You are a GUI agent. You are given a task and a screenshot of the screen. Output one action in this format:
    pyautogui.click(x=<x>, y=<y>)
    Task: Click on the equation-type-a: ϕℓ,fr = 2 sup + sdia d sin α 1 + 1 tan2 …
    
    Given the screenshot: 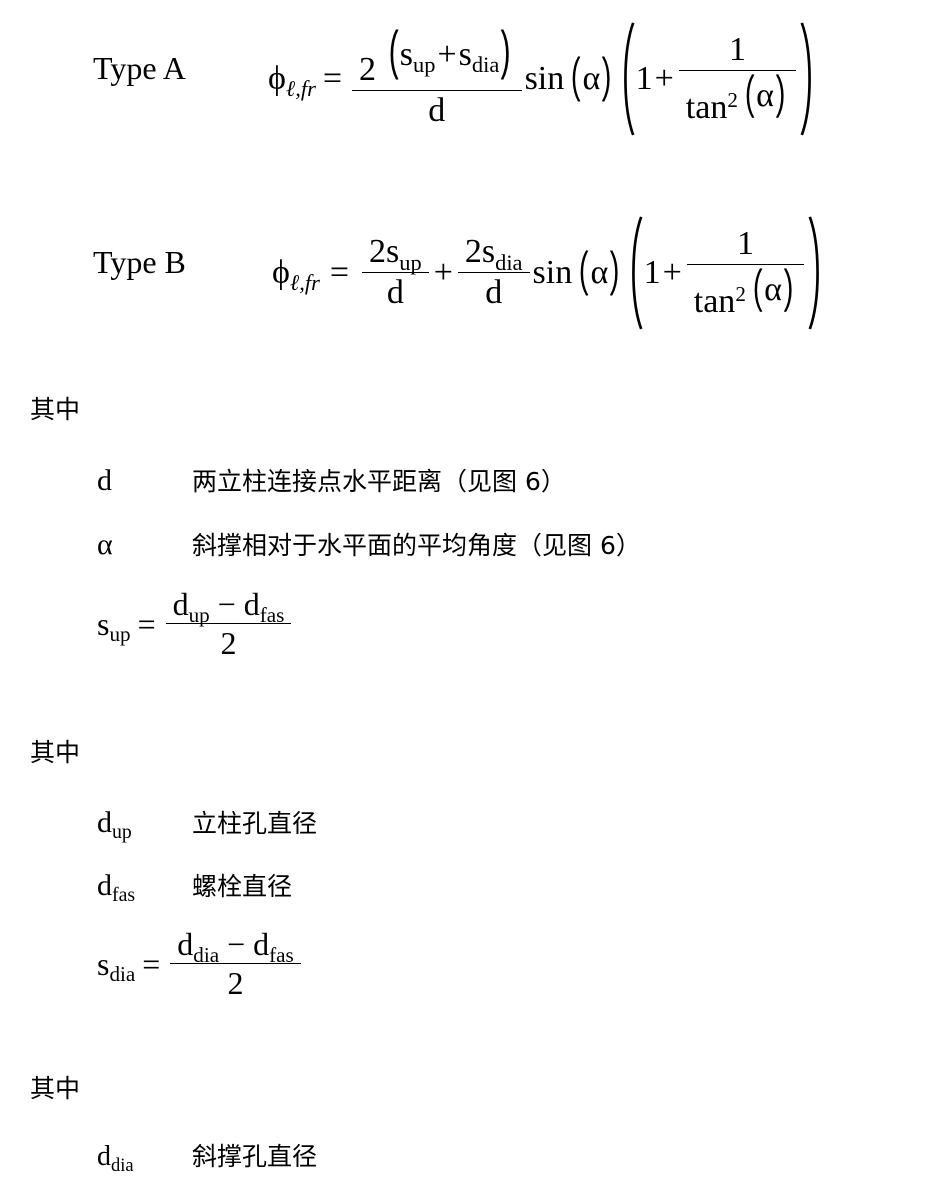 What is the action you would take?
    pyautogui.click(x=542, y=79)
    